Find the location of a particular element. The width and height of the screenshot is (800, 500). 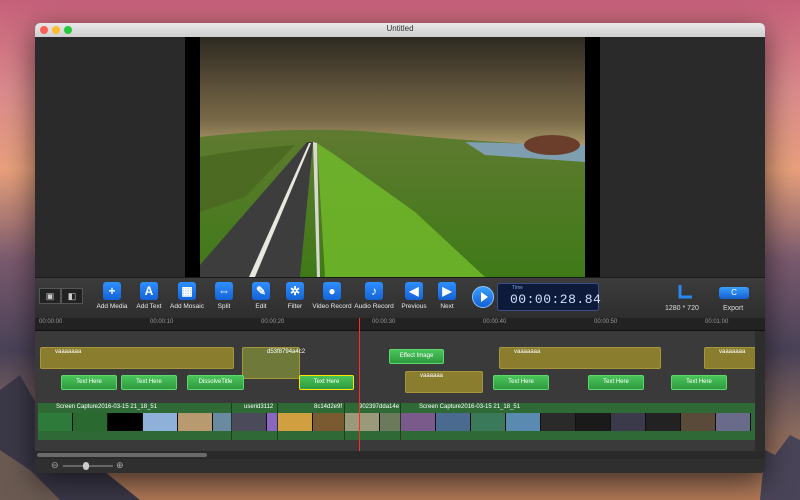

resolution-label: 1280 * 720 is located at coordinates (682, 308).